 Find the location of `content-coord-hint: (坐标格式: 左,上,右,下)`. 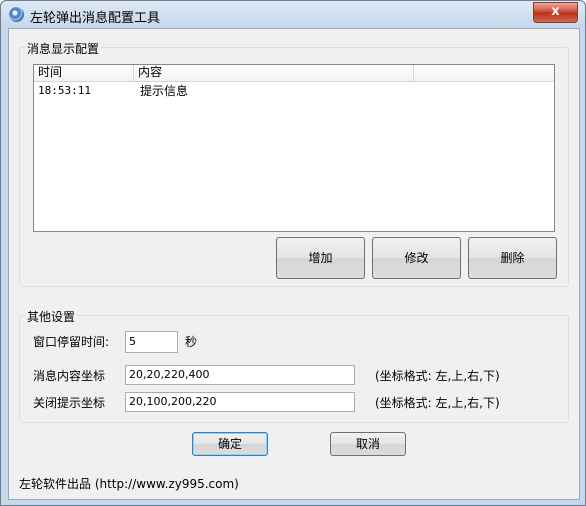

content-coord-hint: (坐标格式: 左,上,右,下) is located at coordinates (437, 376).